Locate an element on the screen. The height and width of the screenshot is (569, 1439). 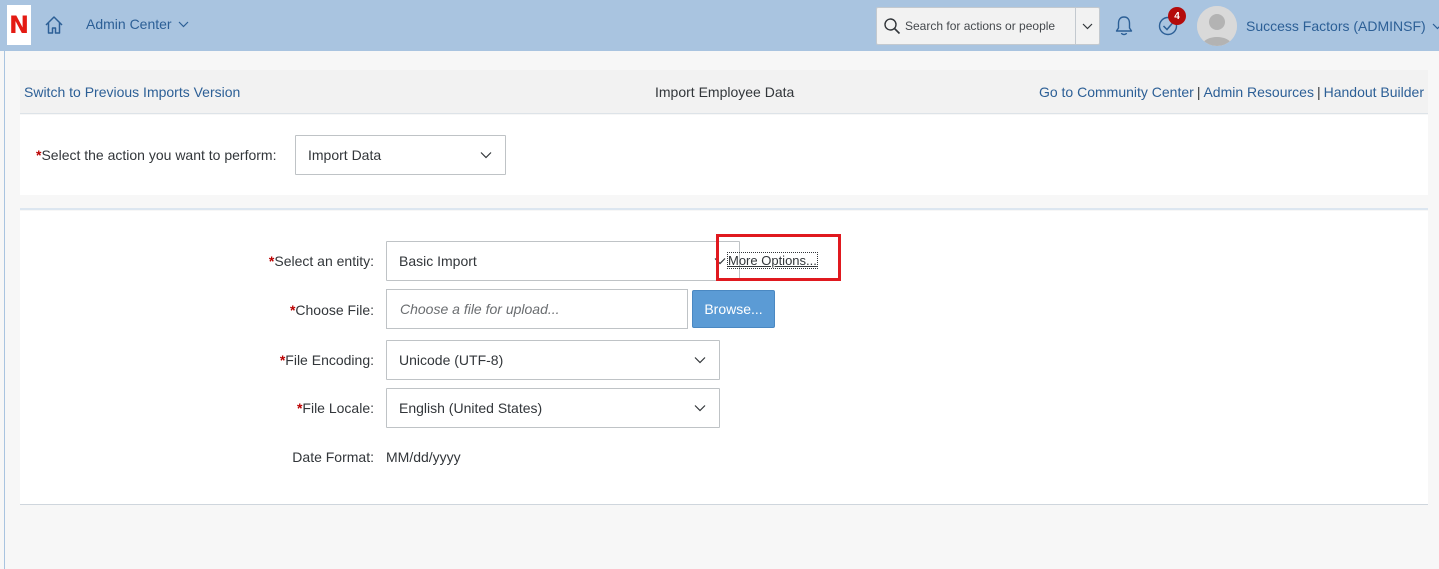
community-center-link: Go to Community Center is located at coordinates (1116, 92).